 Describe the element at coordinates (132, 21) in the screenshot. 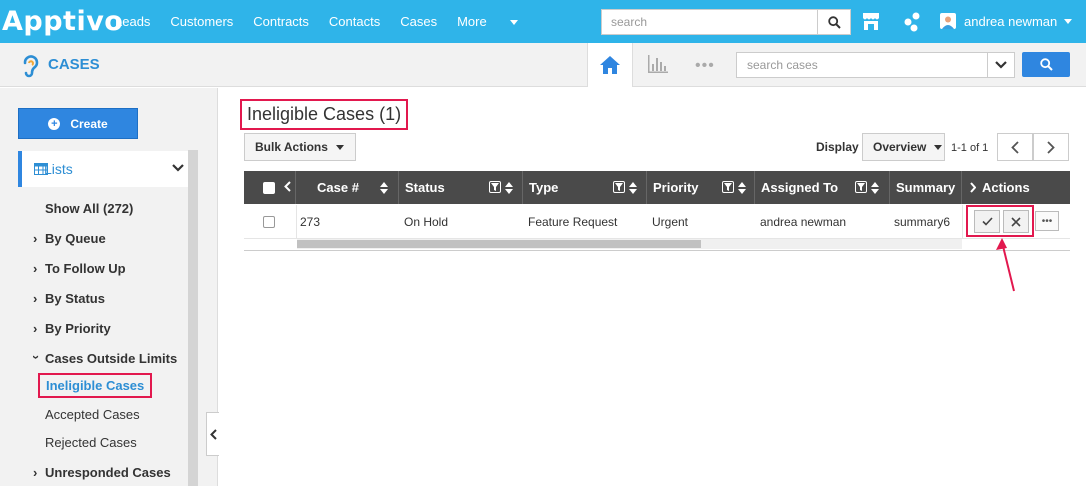

I see `nav-leads: Leads` at that location.